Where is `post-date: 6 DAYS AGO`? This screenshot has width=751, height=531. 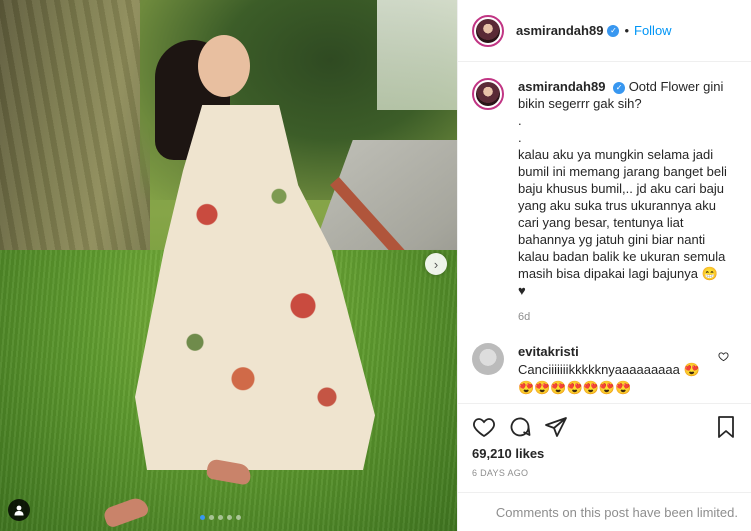 post-date: 6 DAYS AGO is located at coordinates (500, 473).